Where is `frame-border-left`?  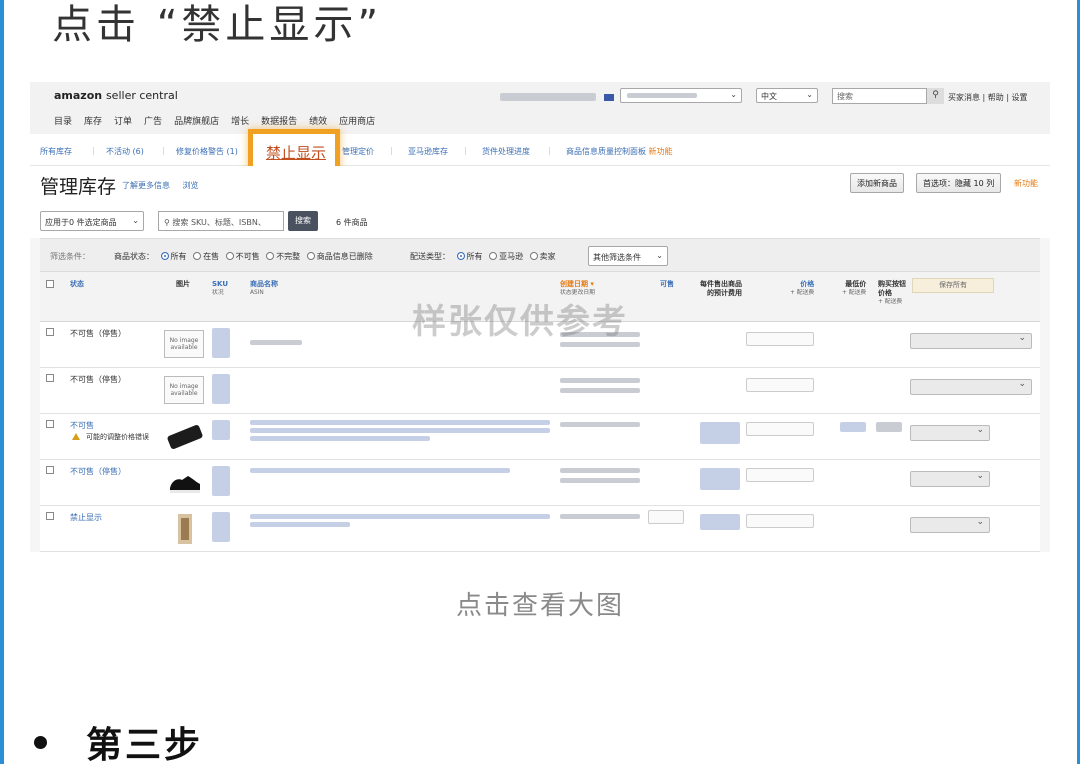
frame-border-left is located at coordinates (2, 382).